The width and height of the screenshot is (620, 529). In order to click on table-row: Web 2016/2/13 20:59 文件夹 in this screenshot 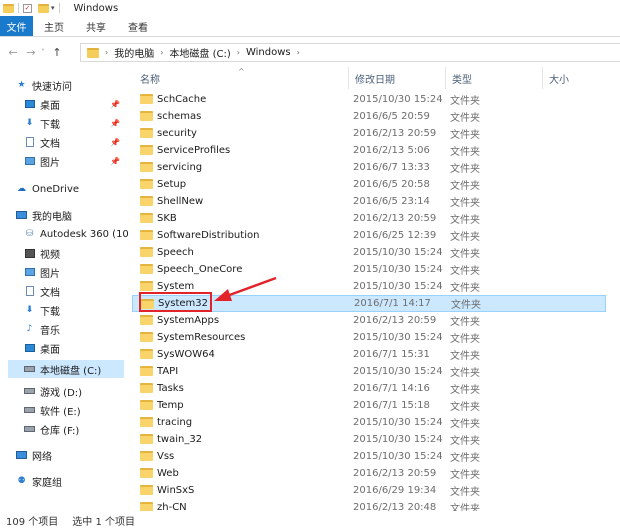, I will do `click(369, 473)`.